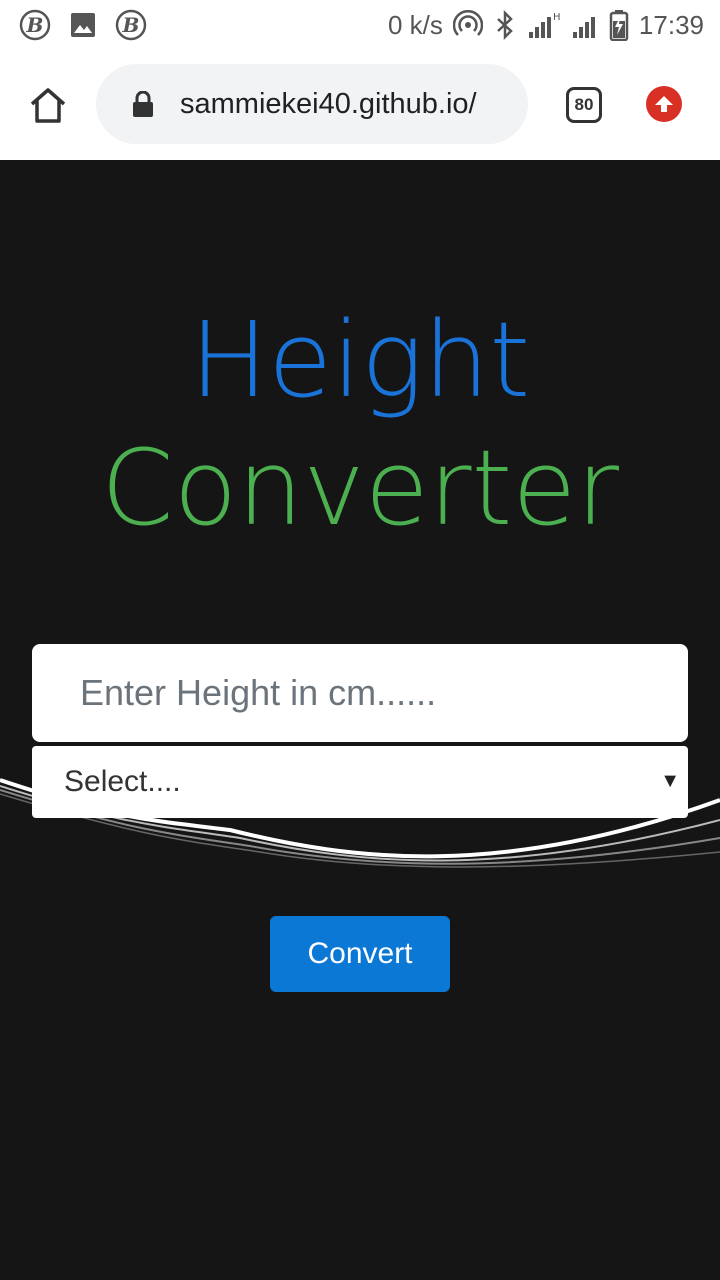 The width and height of the screenshot is (720, 1280). Describe the element at coordinates (360, 488) in the screenshot. I see `title-converter: Converter` at that location.